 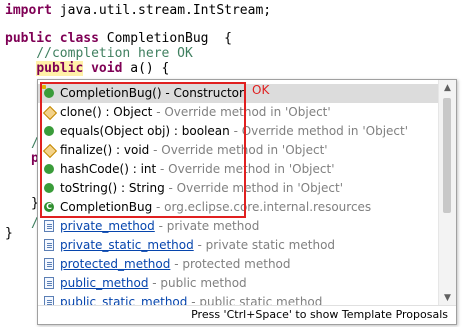 What do you see at coordinates (115, 264) in the screenshot?
I see `proposal-name: protected_method` at bounding box center [115, 264].